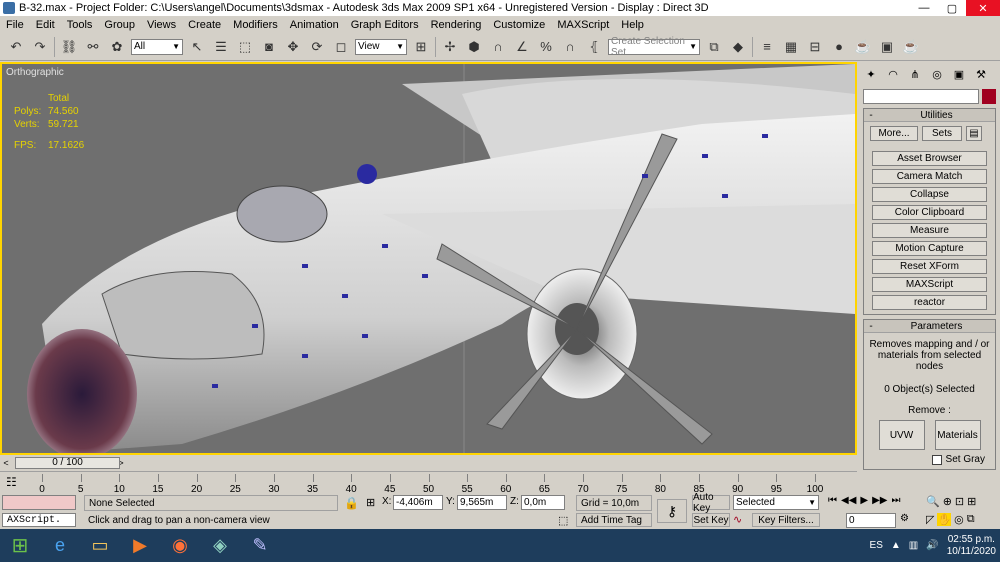 The height and width of the screenshot is (562, 1000). Describe the element at coordinates (6, 463) in the screenshot. I see `time-slider-prev-icon: <` at that location.